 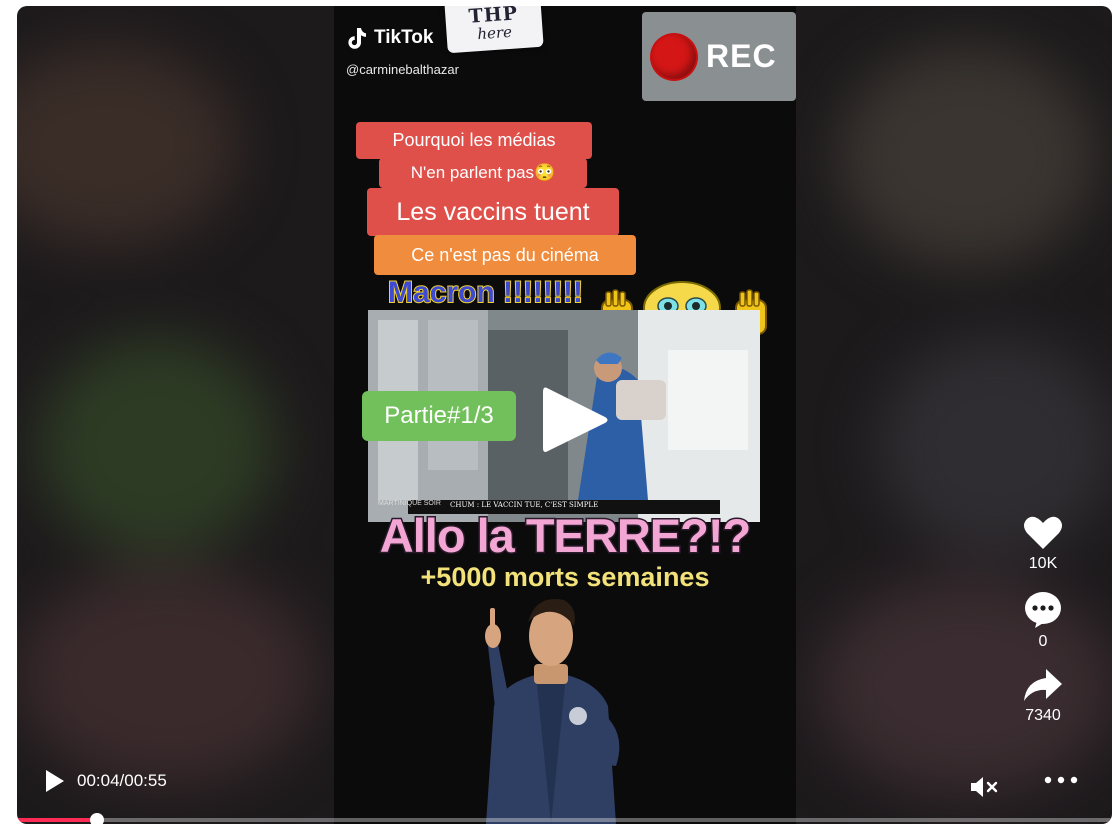 I want to click on share-icon, so click(x=1043, y=685).